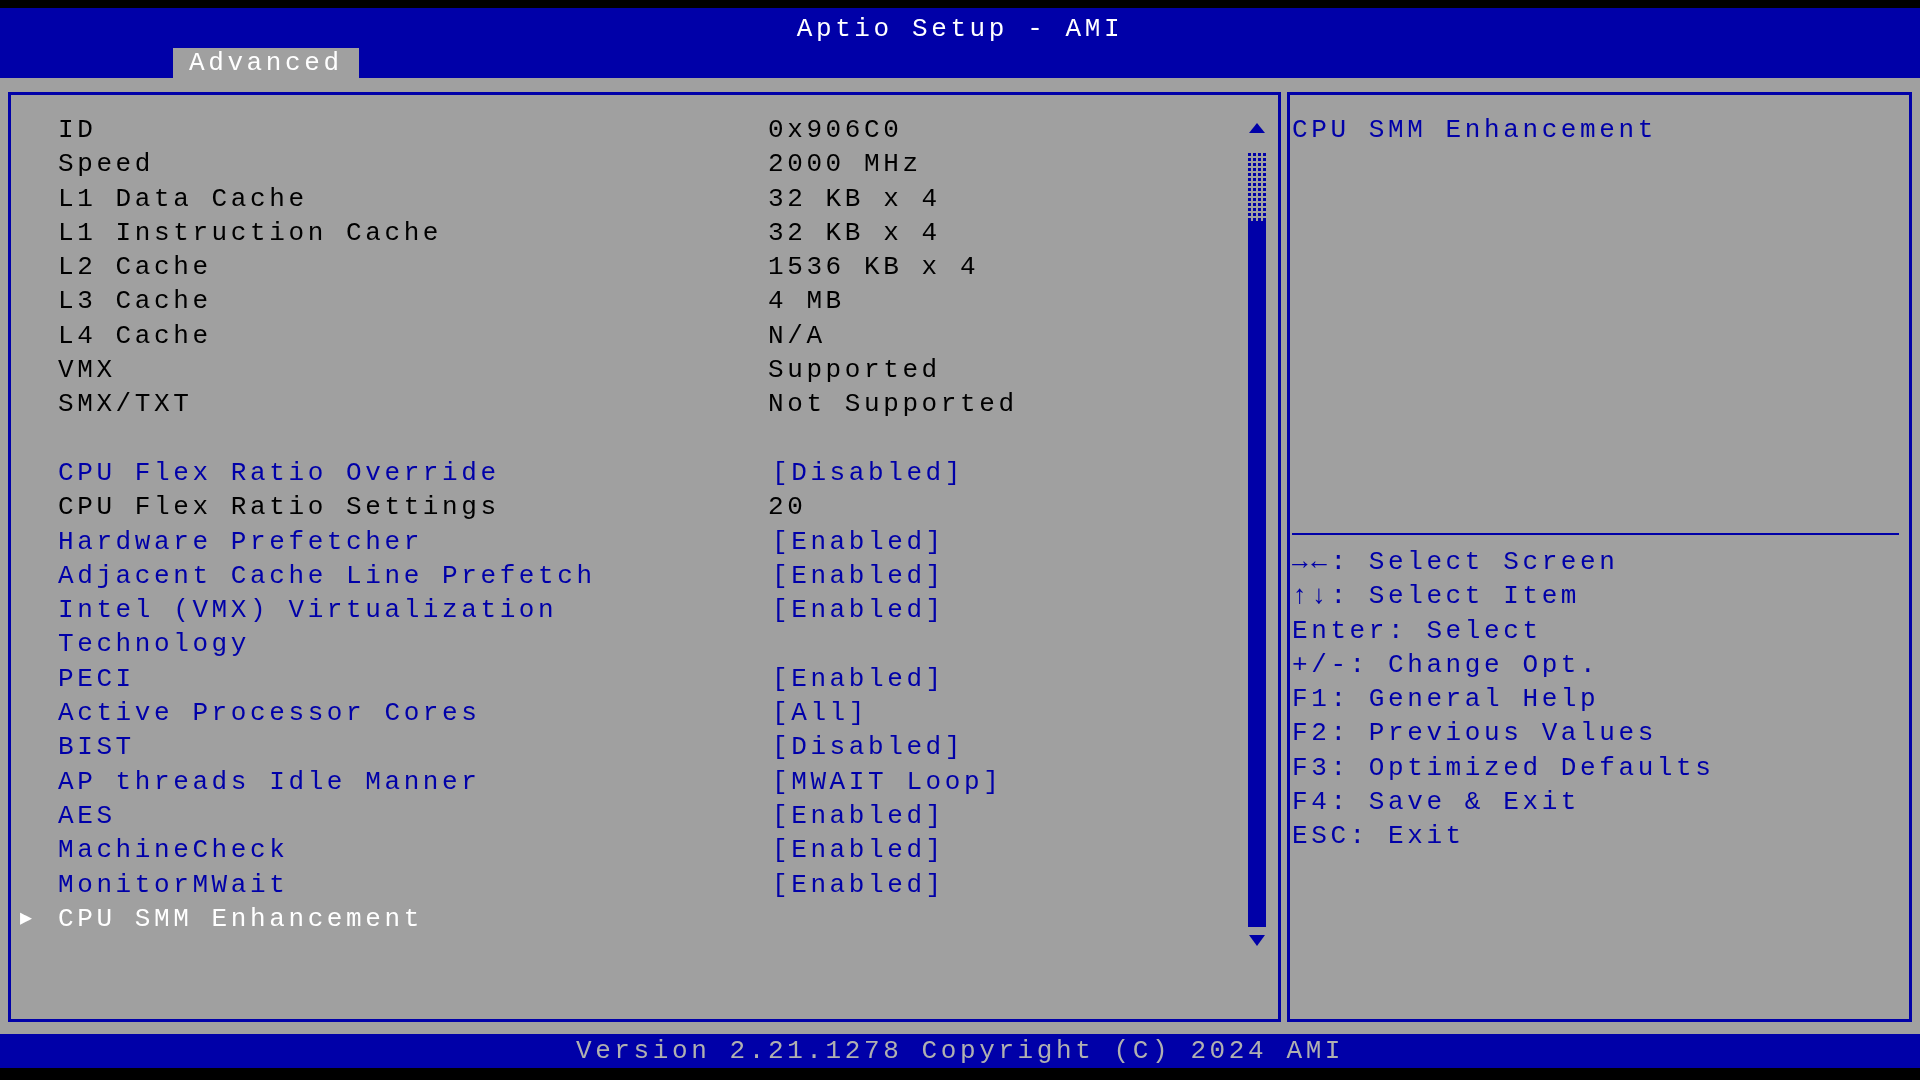 The height and width of the screenshot is (1080, 1920). Describe the element at coordinates (820, 713) in the screenshot. I see `setting-value: [All]` at that location.